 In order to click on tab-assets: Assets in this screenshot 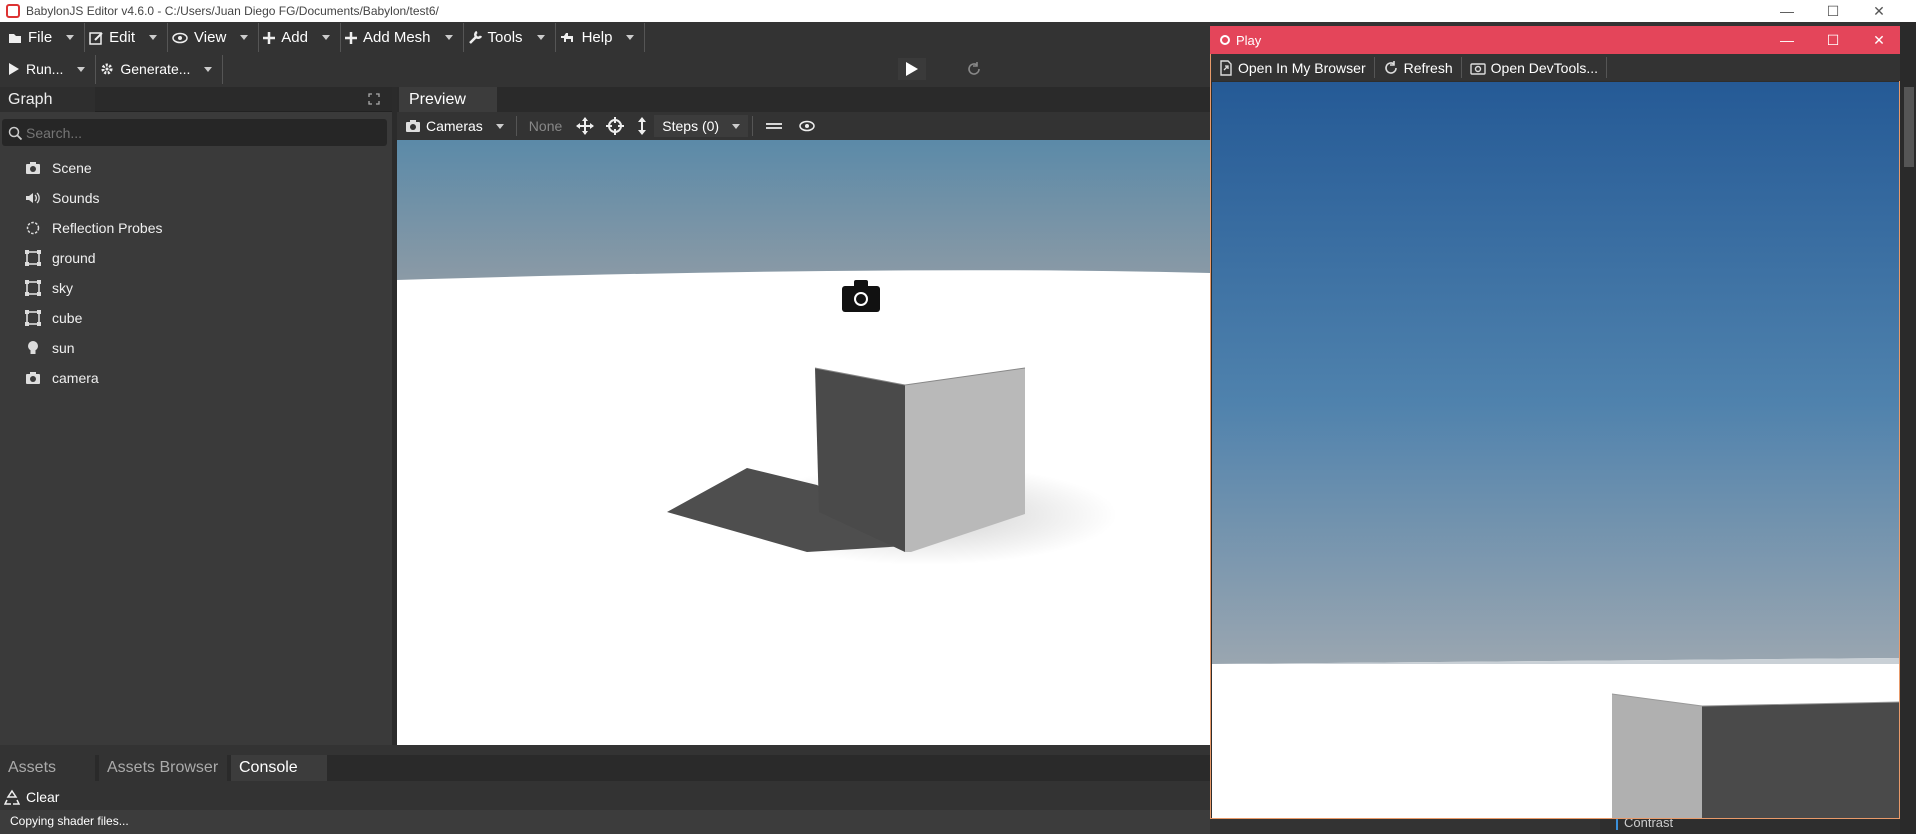, I will do `click(47, 768)`.